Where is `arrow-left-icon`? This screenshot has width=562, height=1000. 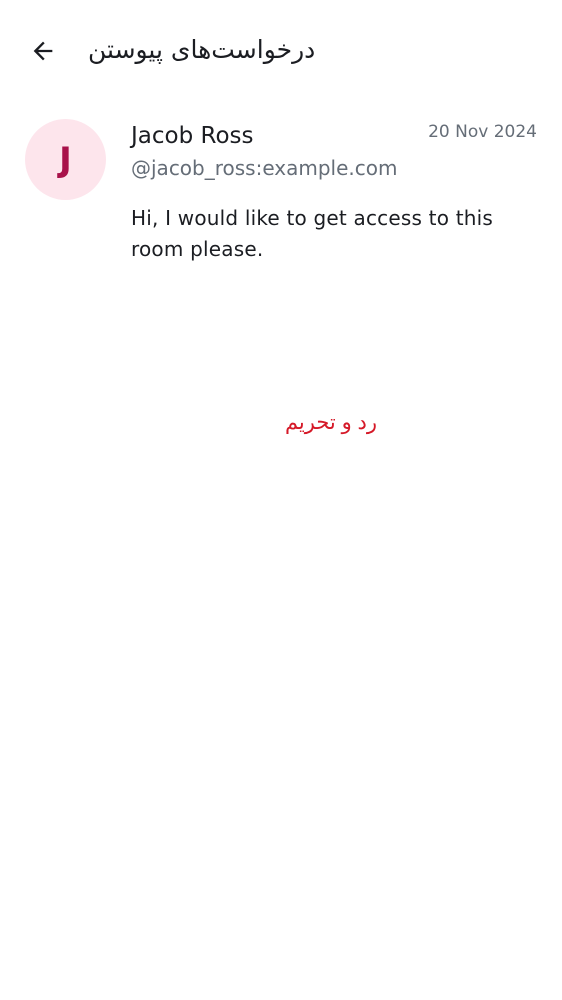
arrow-left-icon is located at coordinates (43, 51).